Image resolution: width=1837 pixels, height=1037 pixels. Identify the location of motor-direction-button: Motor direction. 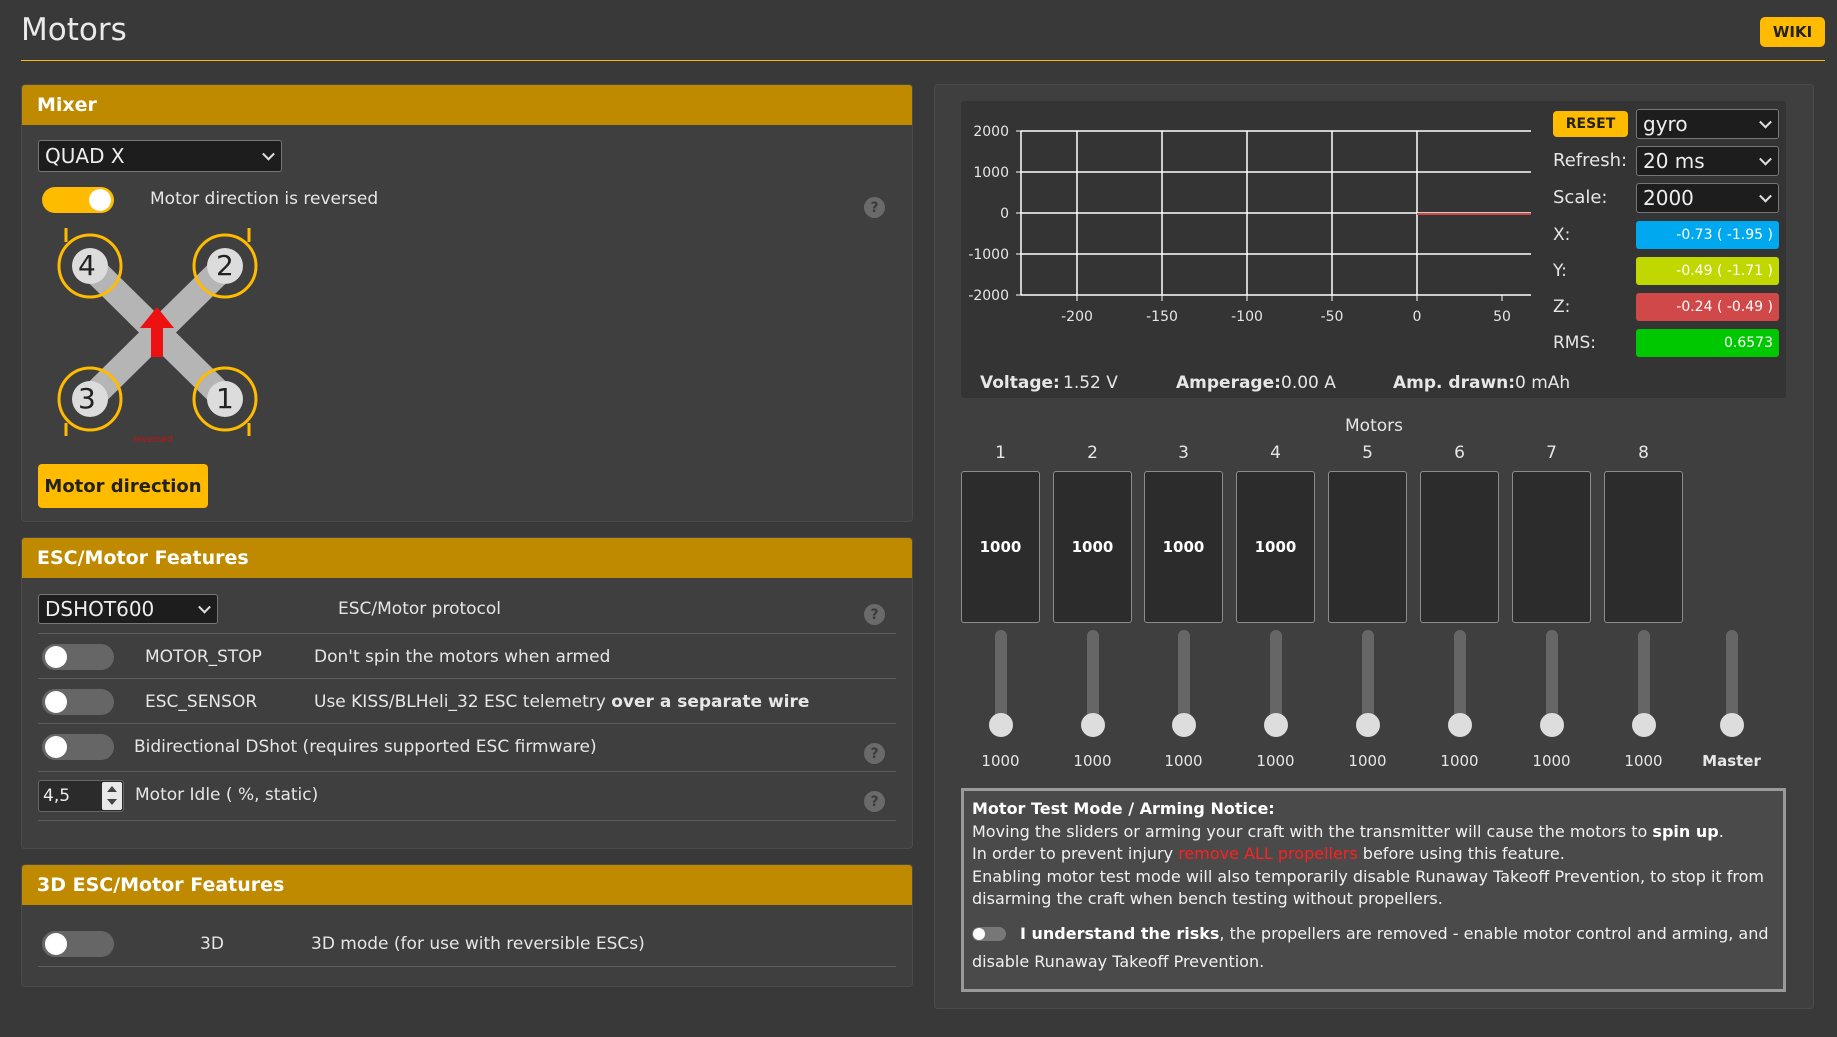
(123, 486).